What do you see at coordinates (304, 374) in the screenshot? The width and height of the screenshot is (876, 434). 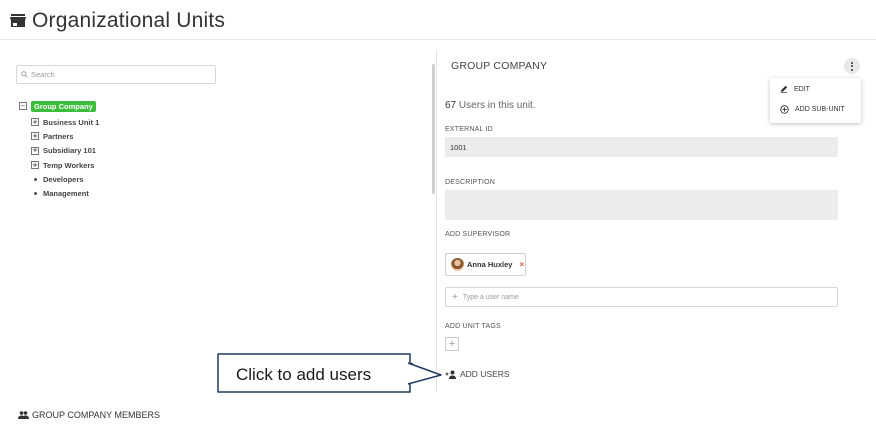 I see `callout-text: Click to add users` at bounding box center [304, 374].